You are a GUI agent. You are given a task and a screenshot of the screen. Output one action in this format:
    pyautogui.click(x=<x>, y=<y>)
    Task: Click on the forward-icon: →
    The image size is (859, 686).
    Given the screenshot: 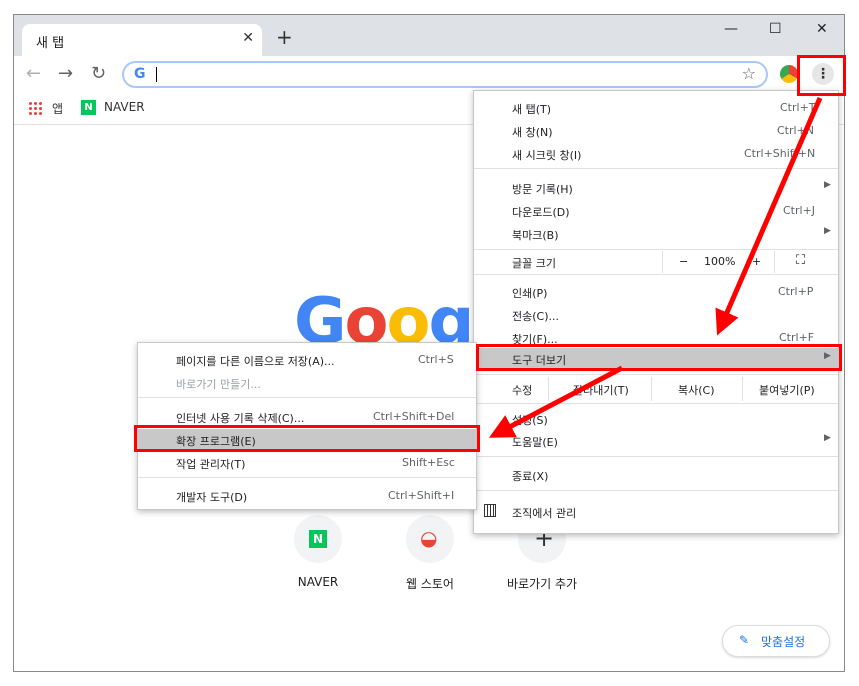 What is the action you would take?
    pyautogui.click(x=65, y=74)
    